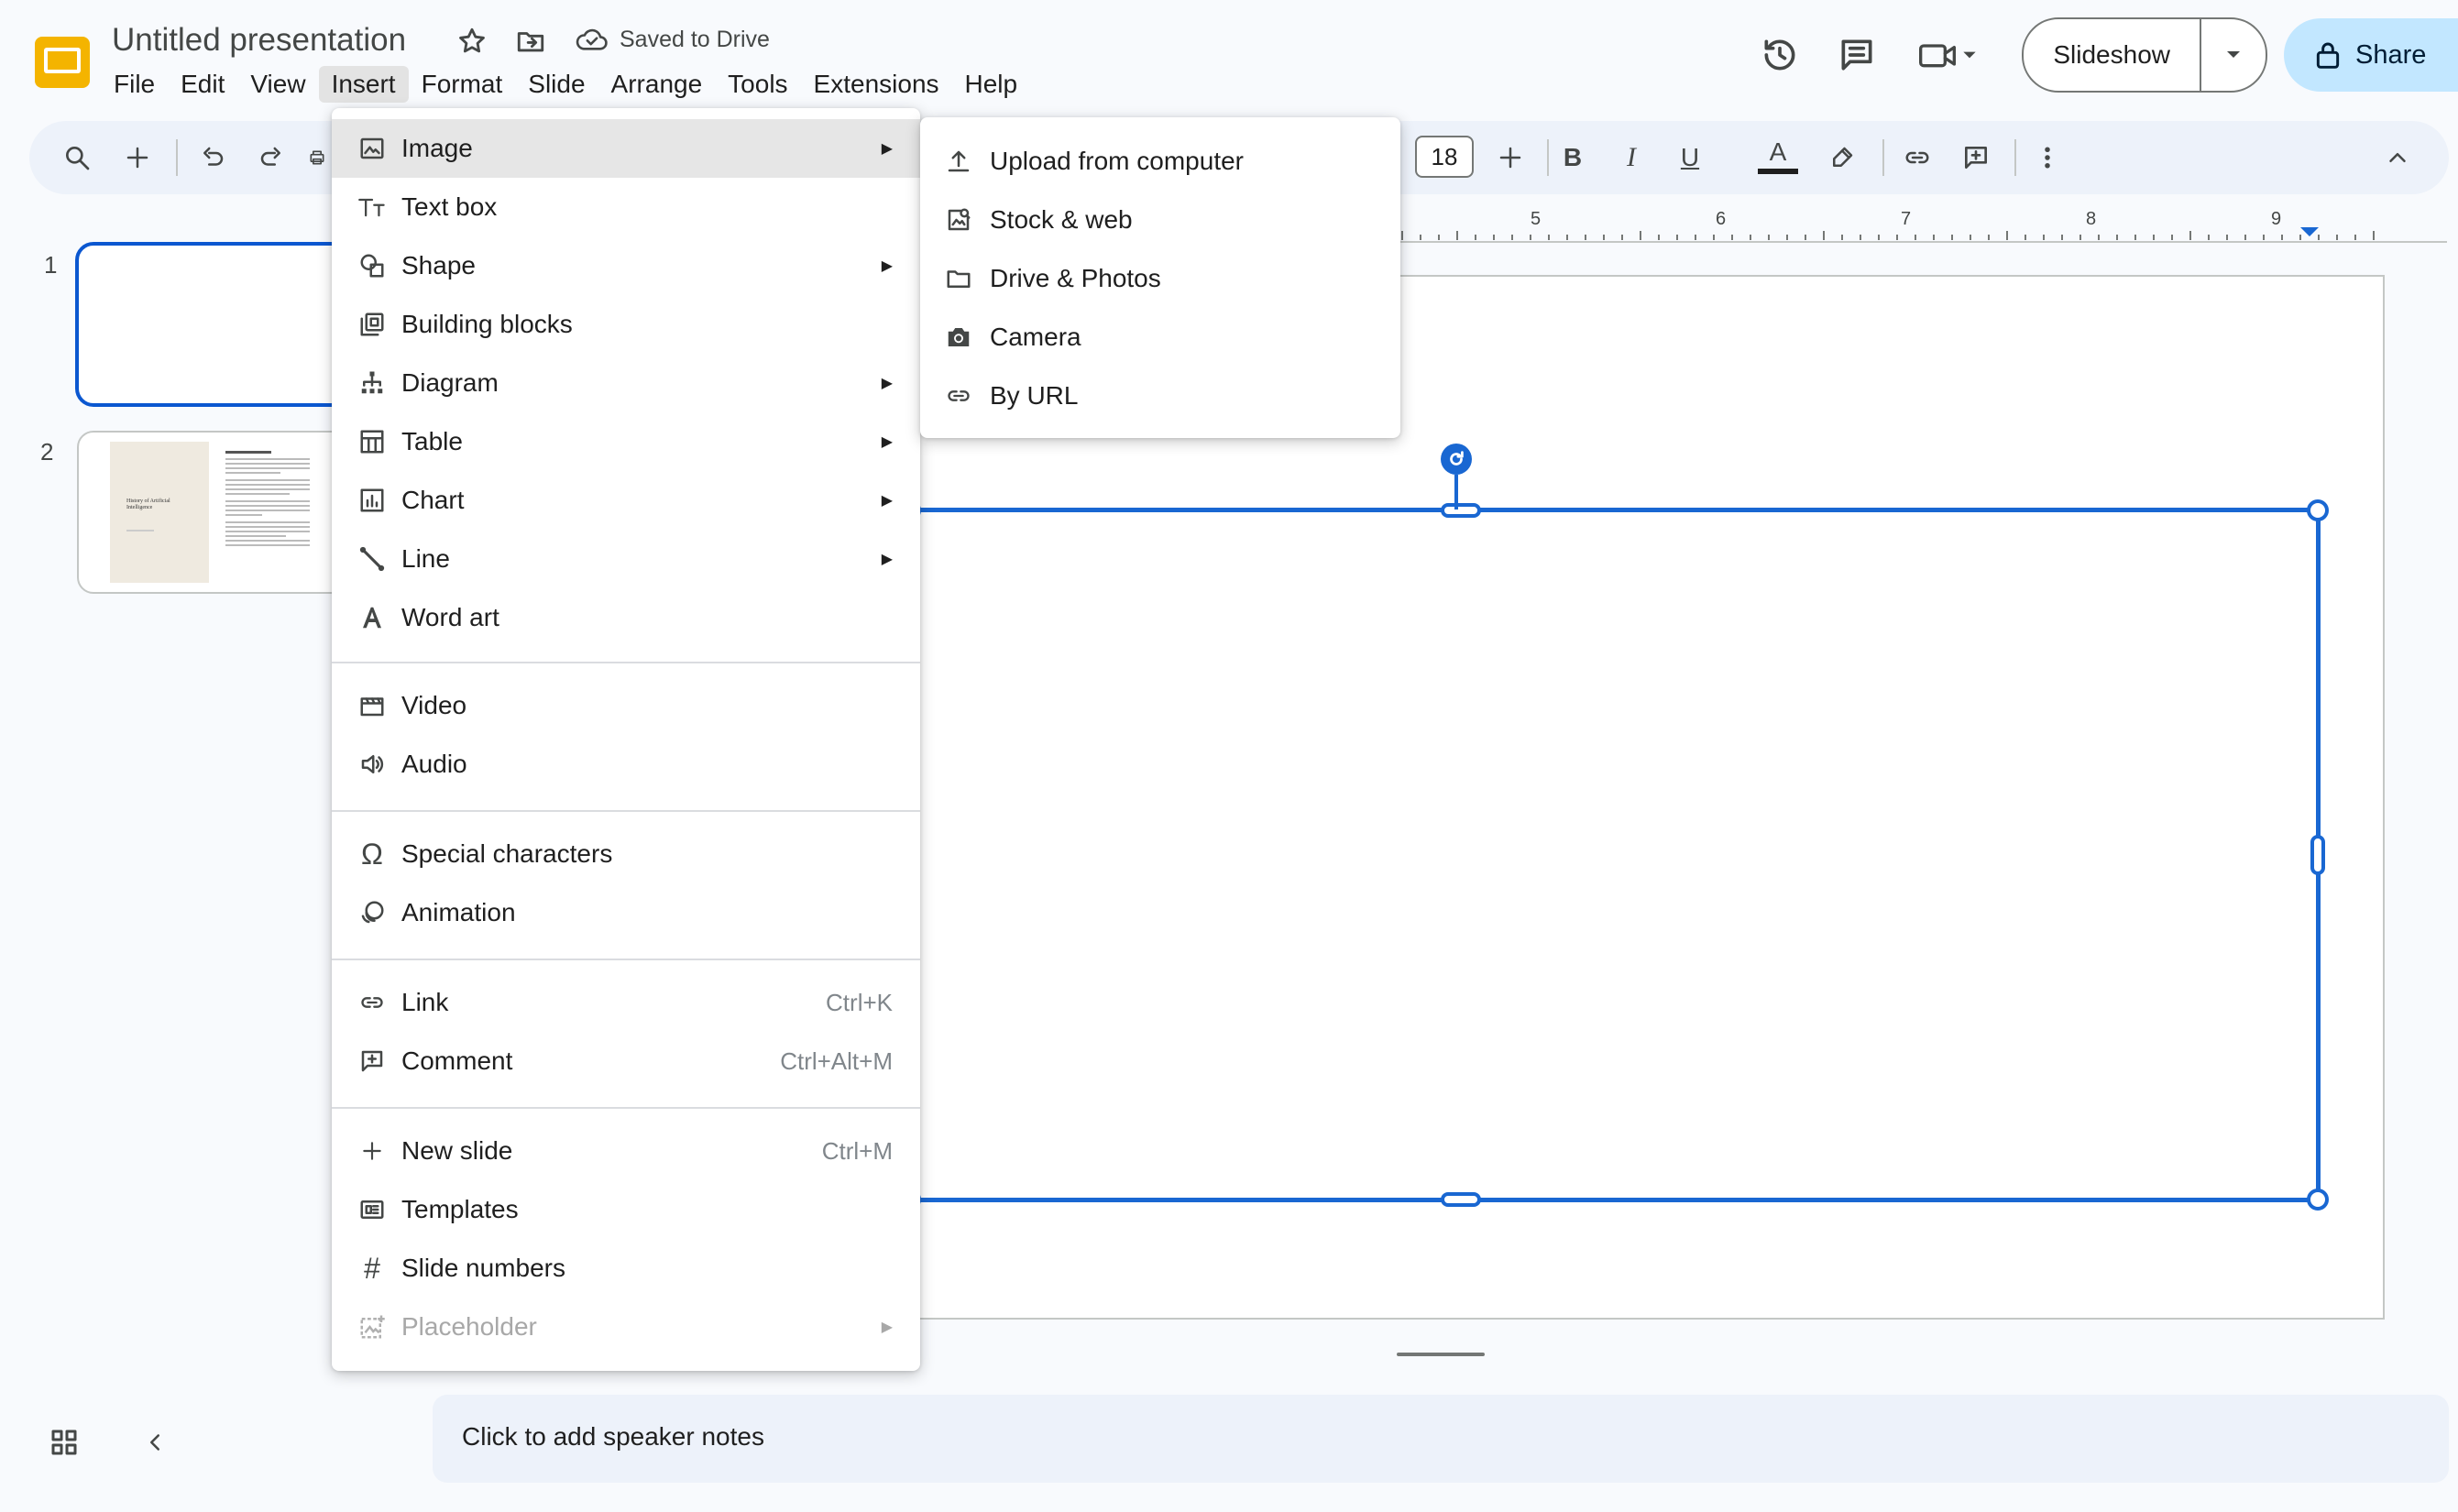  What do you see at coordinates (1456, 492) in the screenshot?
I see `rotate-handle-stem` at bounding box center [1456, 492].